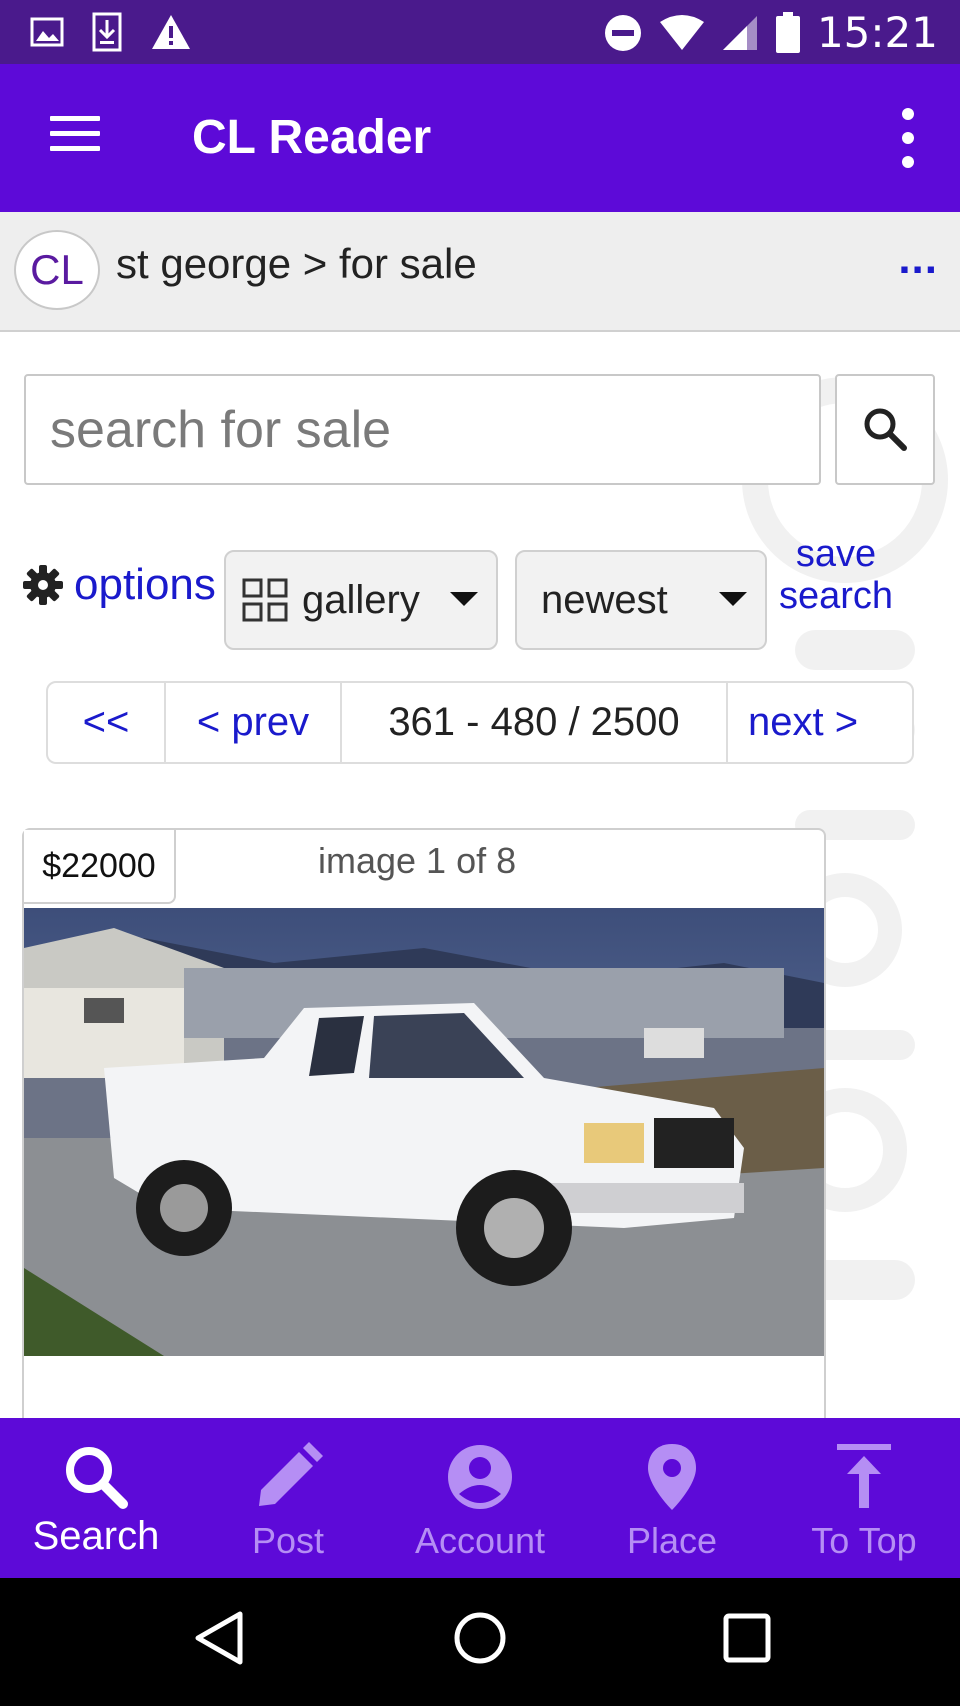 Image resolution: width=960 pixels, height=1706 pixels. I want to click on arrow-up-to-top-icon, so click(864, 1476).